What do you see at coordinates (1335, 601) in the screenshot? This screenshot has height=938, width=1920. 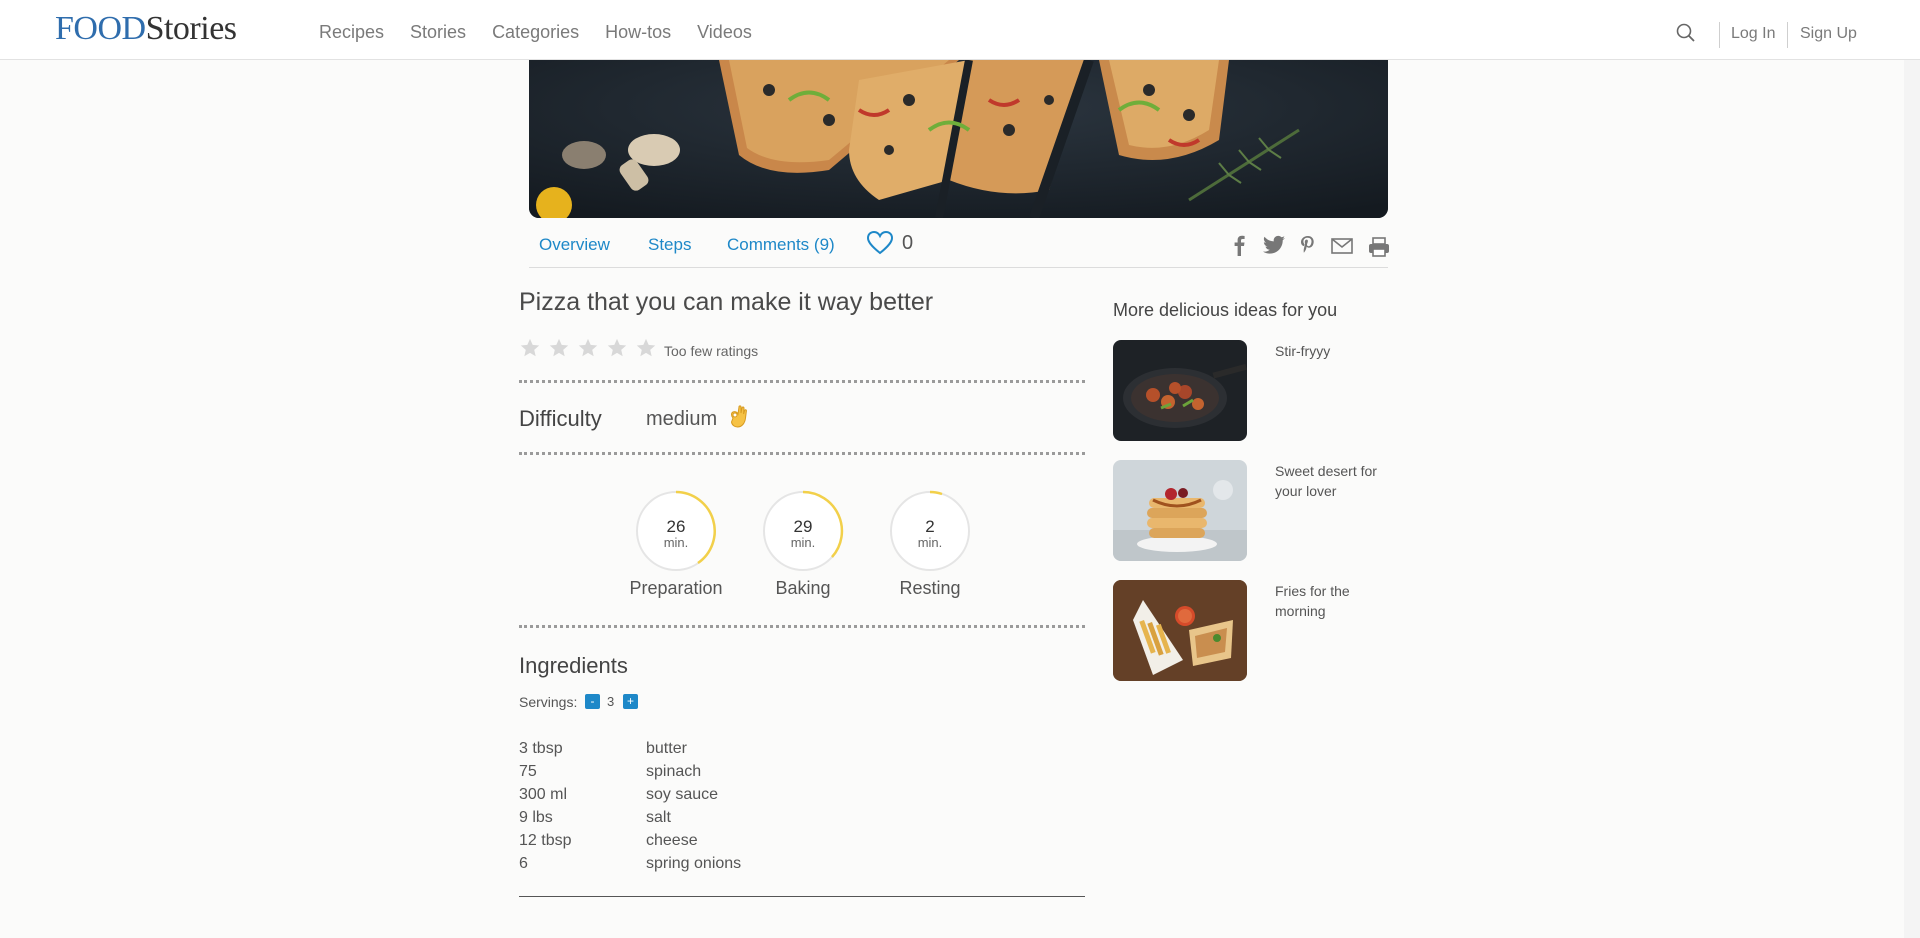 I see `related-recipe-title: Fries for the morning` at bounding box center [1335, 601].